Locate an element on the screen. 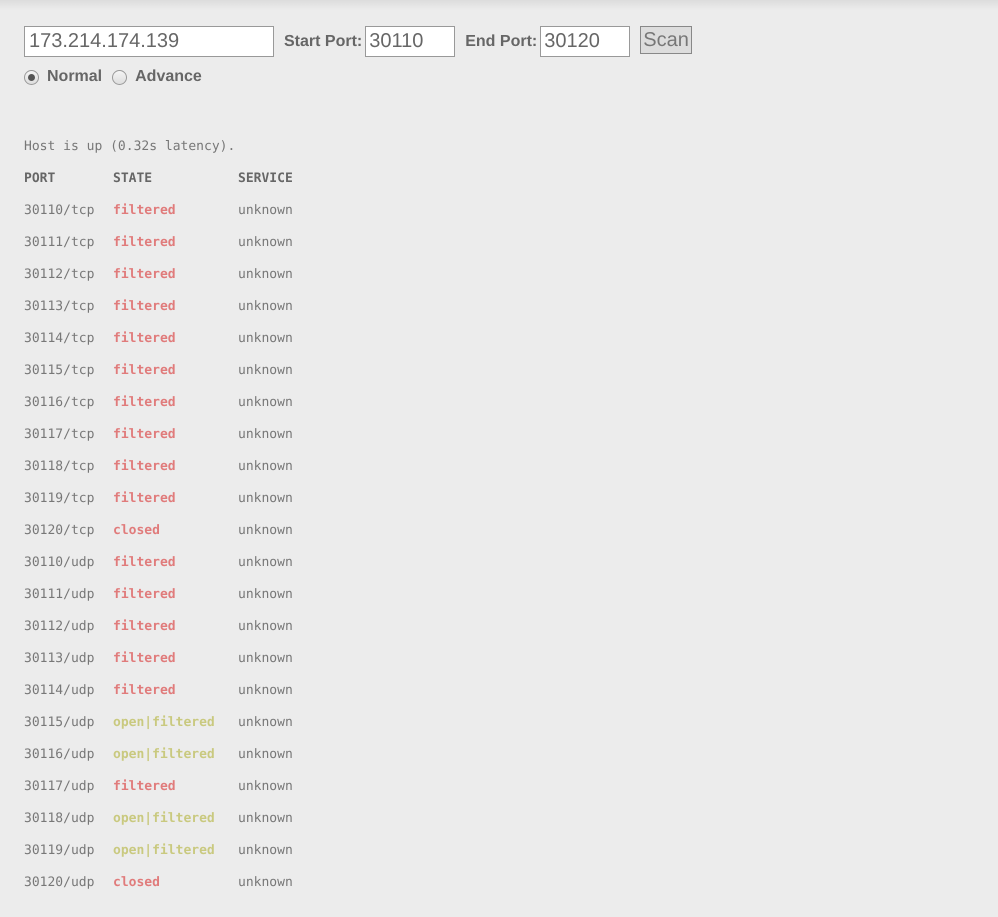 The height and width of the screenshot is (917, 998). port-cell: 30116/udp is located at coordinates (59, 754).